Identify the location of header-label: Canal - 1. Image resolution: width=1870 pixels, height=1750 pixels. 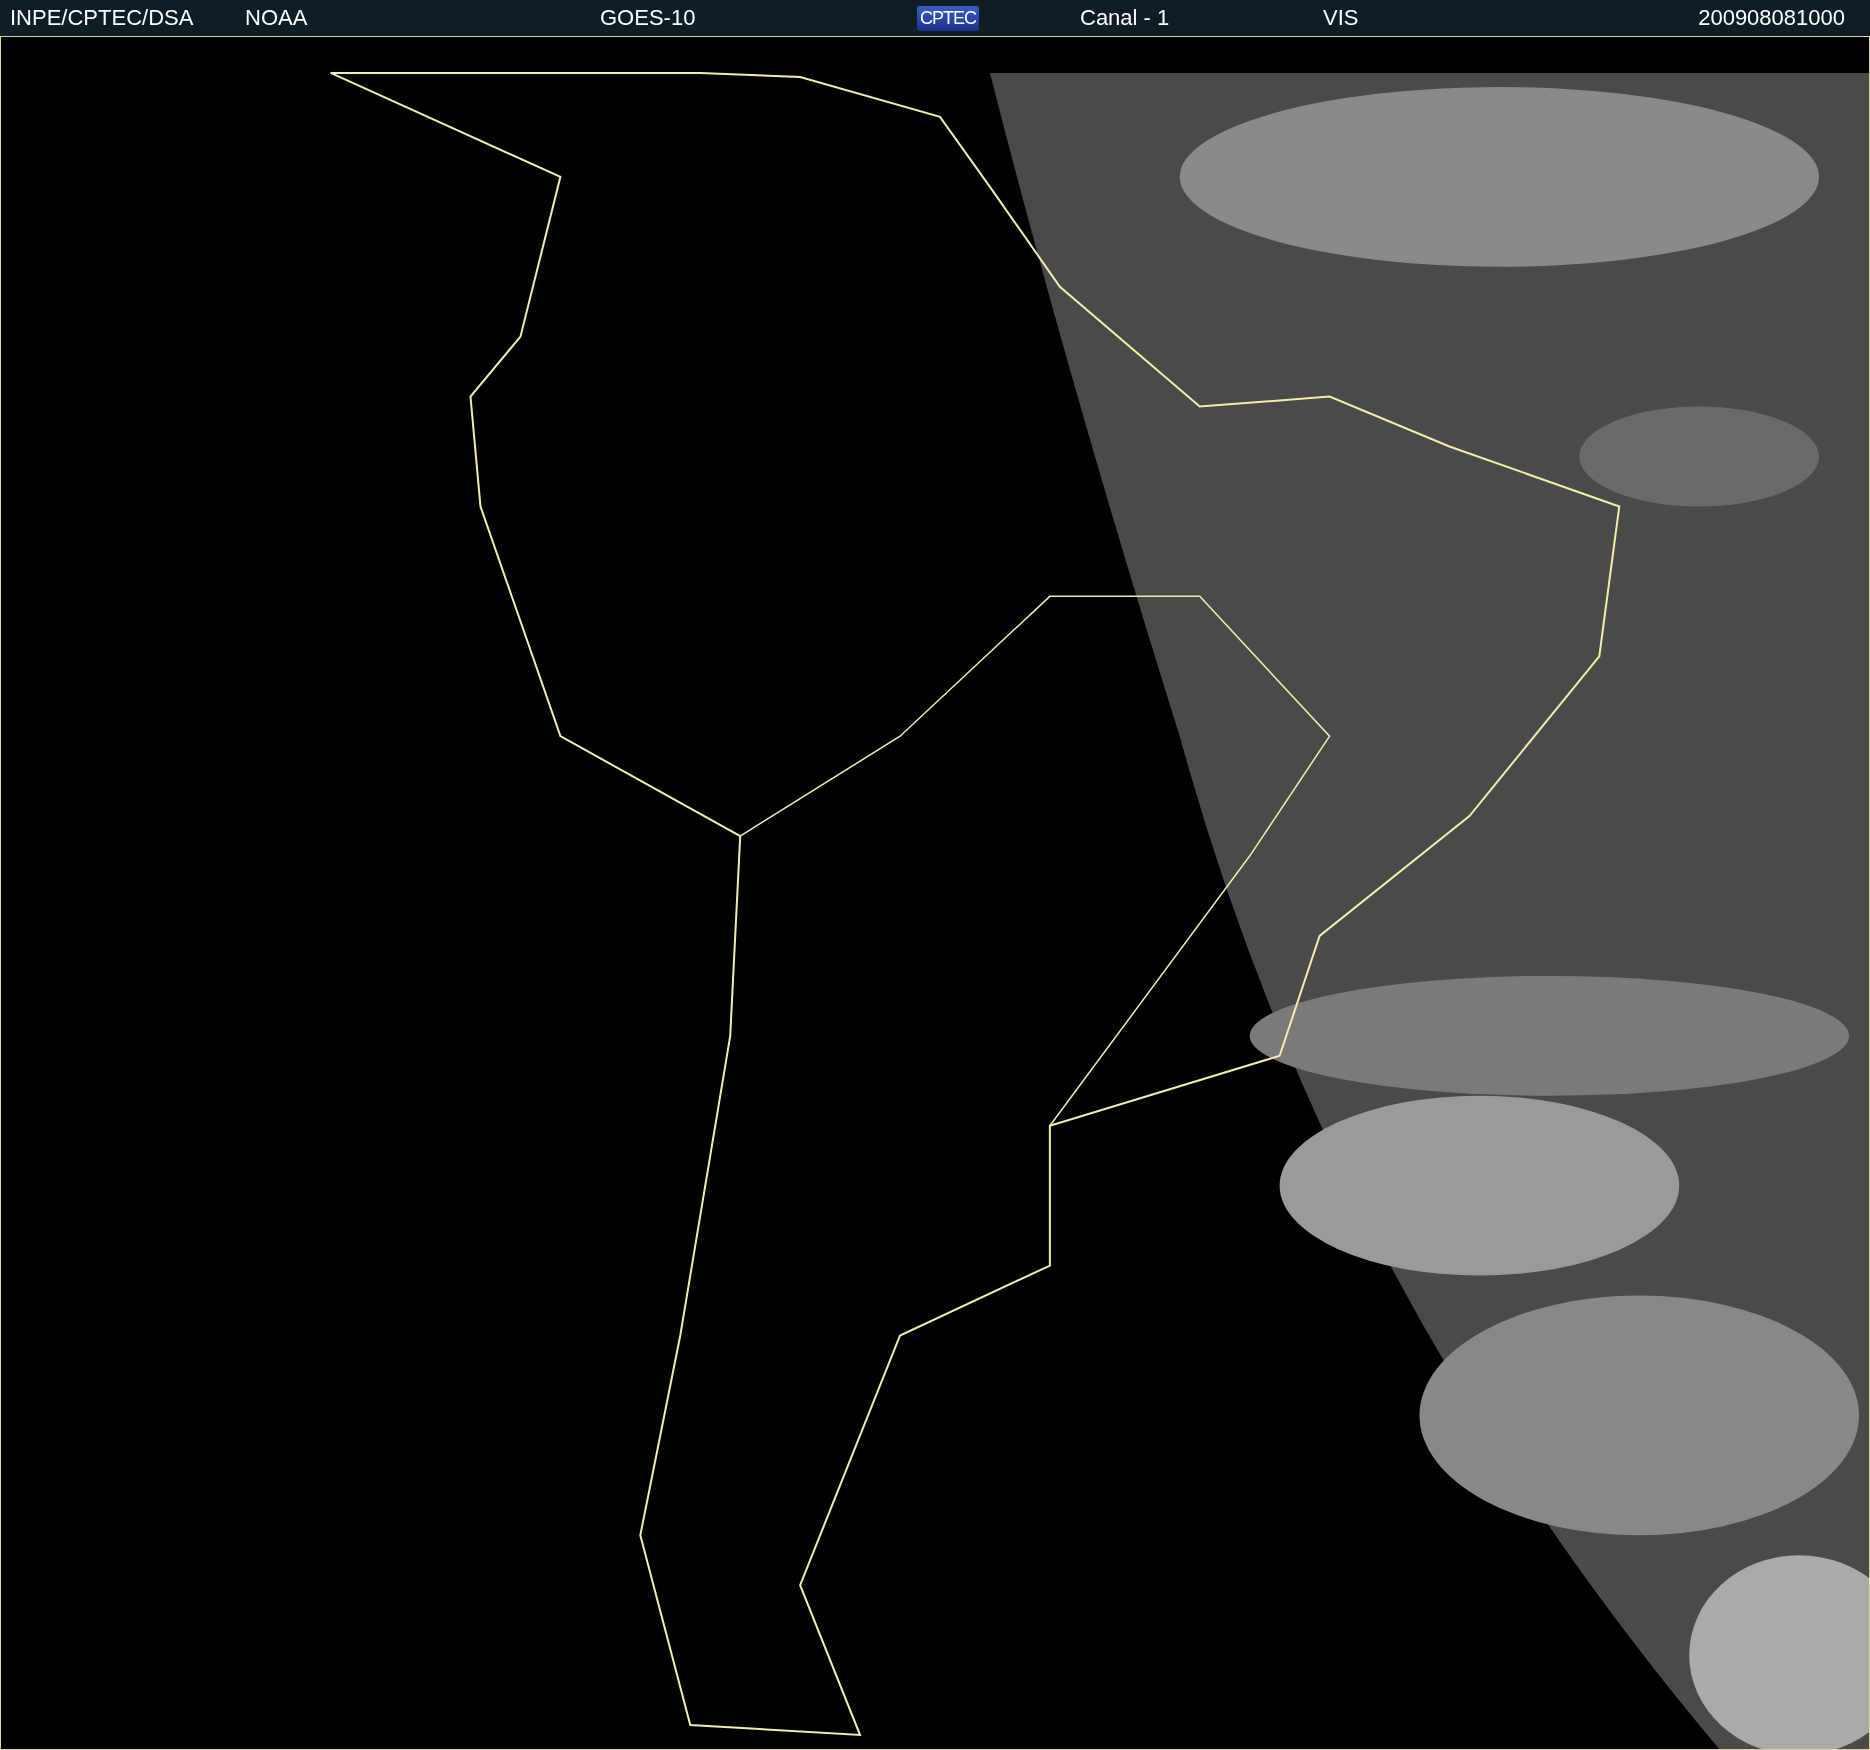
(1125, 17).